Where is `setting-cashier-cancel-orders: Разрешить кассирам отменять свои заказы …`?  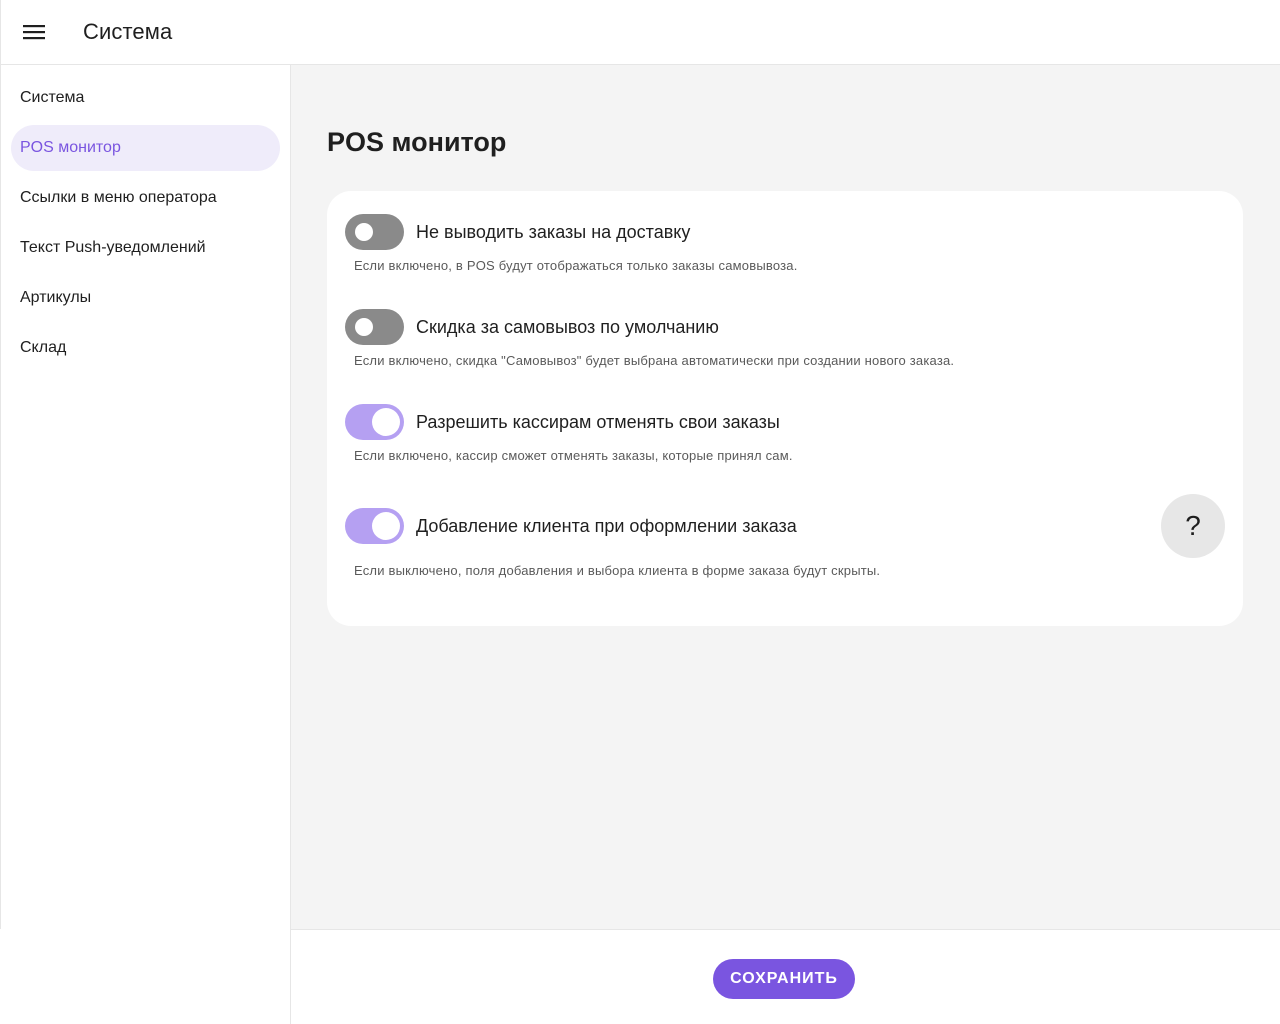
setting-cashier-cancel-orders: Разрешить кассирам отменять свои заказы … is located at coordinates (785, 433).